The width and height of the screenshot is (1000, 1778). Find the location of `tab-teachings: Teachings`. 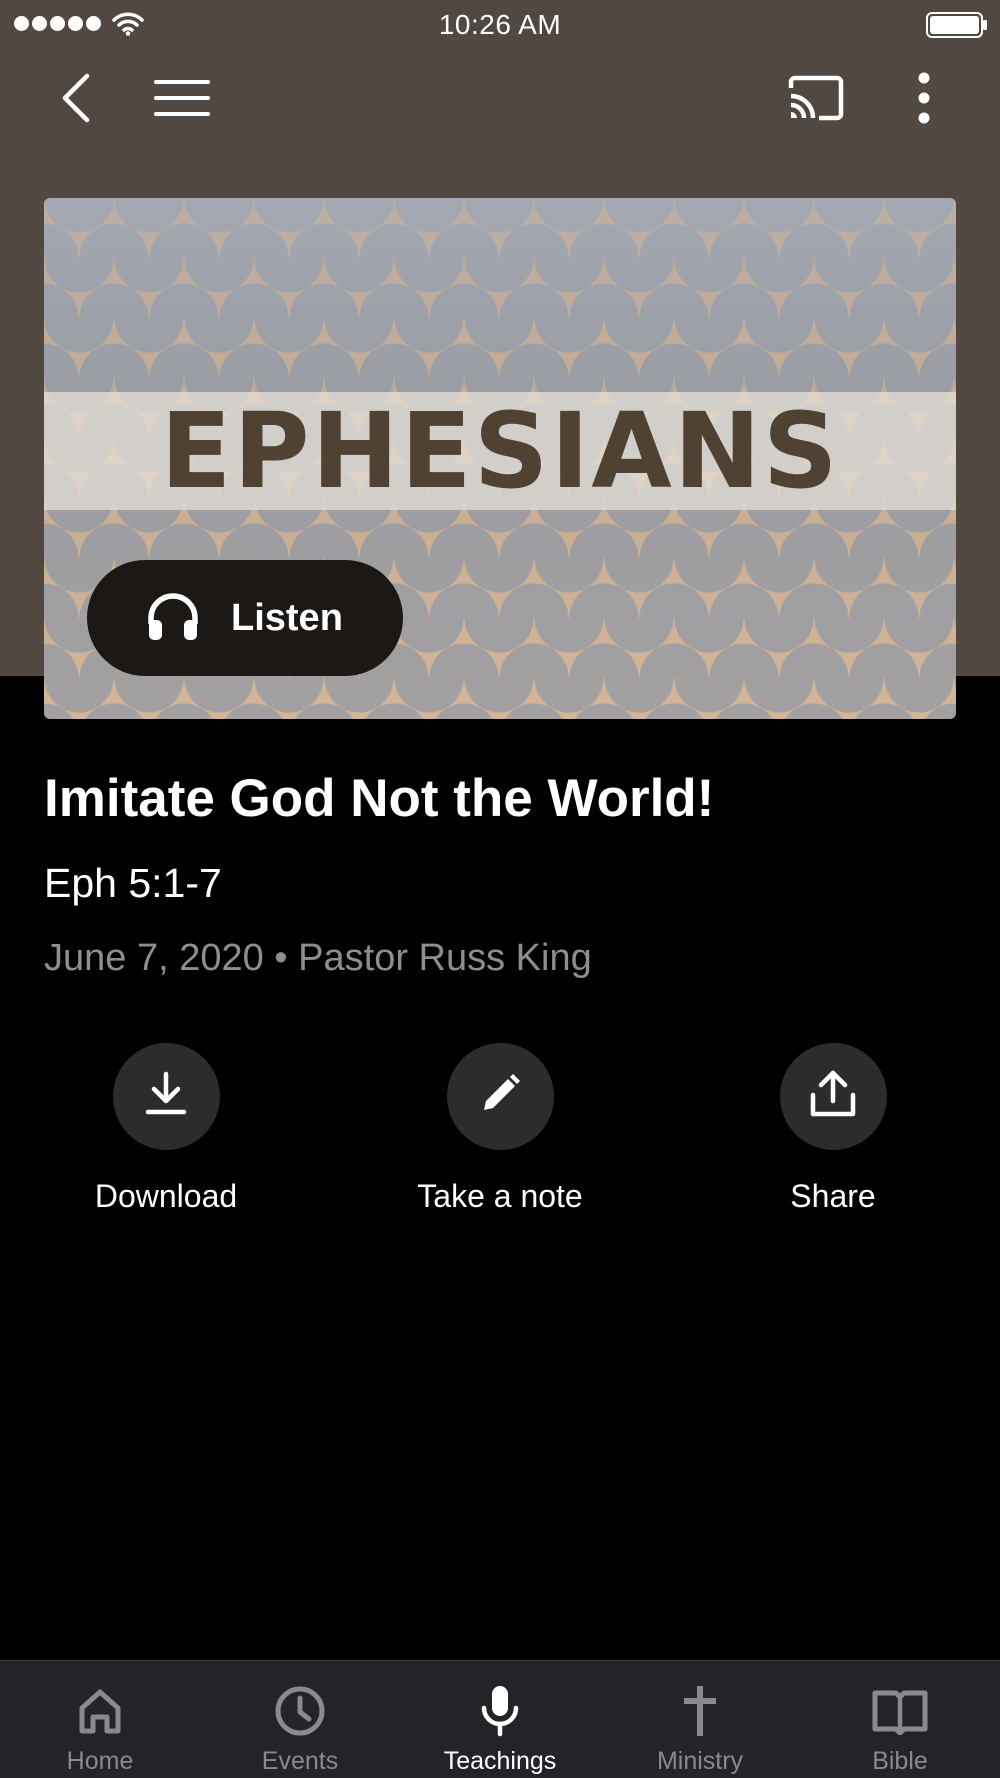

tab-teachings: Teachings is located at coordinates (500, 1719).